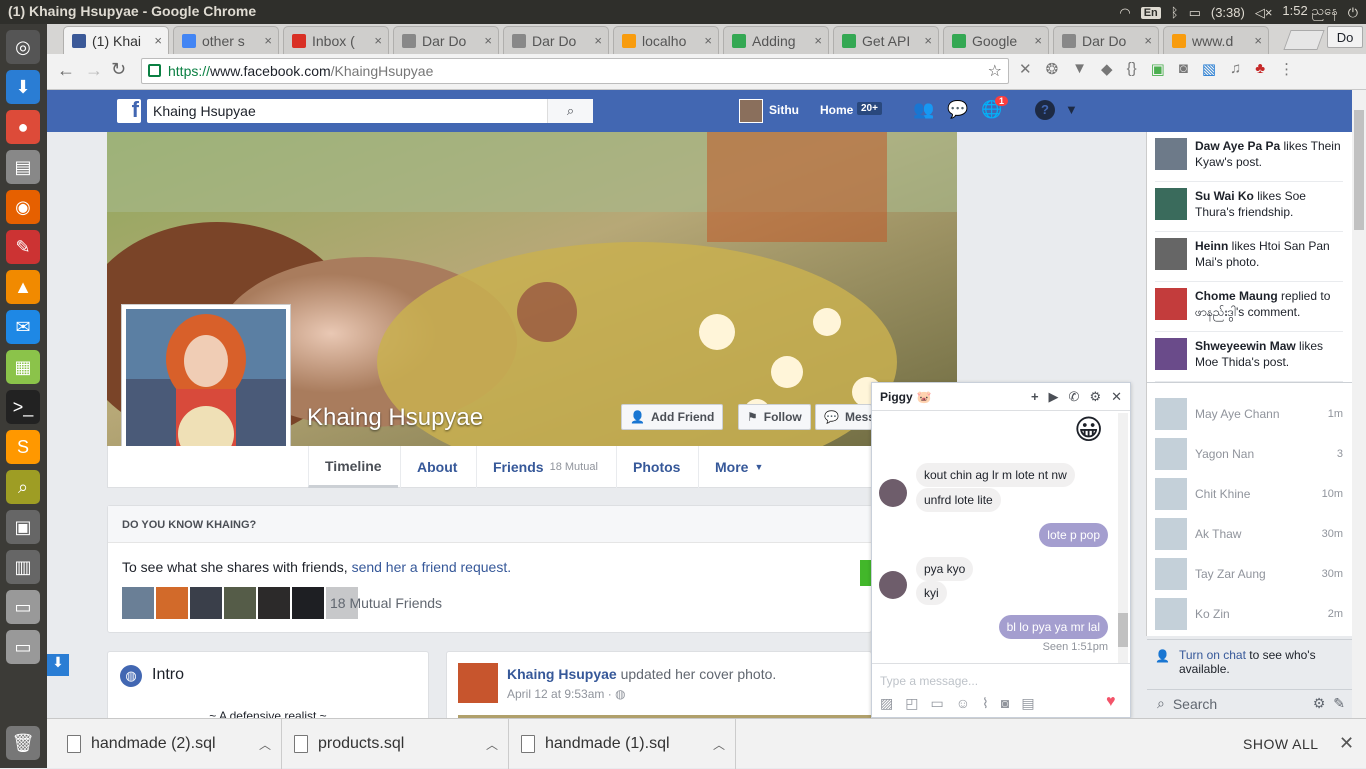 This screenshot has height=769, width=1366. What do you see at coordinates (1158, 69) in the screenshot?
I see `extension-green-icon: ▣` at bounding box center [1158, 69].